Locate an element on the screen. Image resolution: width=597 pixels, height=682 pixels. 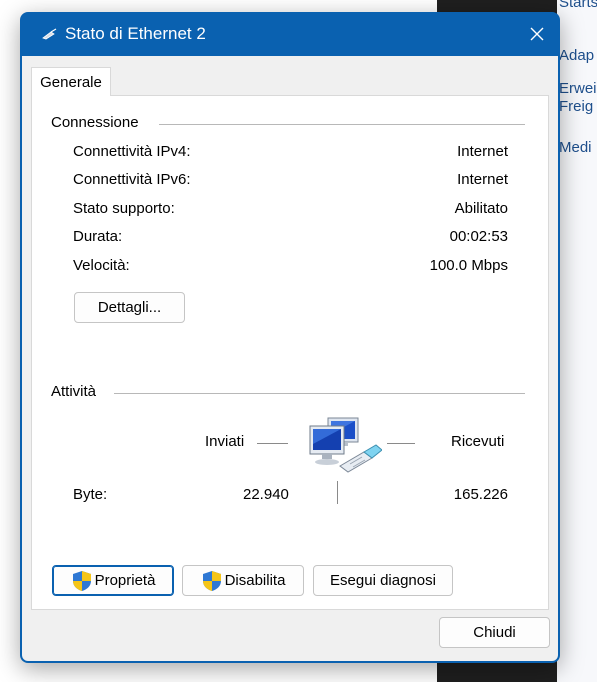
received-label: Ricevuti is located at coordinates (478, 441).